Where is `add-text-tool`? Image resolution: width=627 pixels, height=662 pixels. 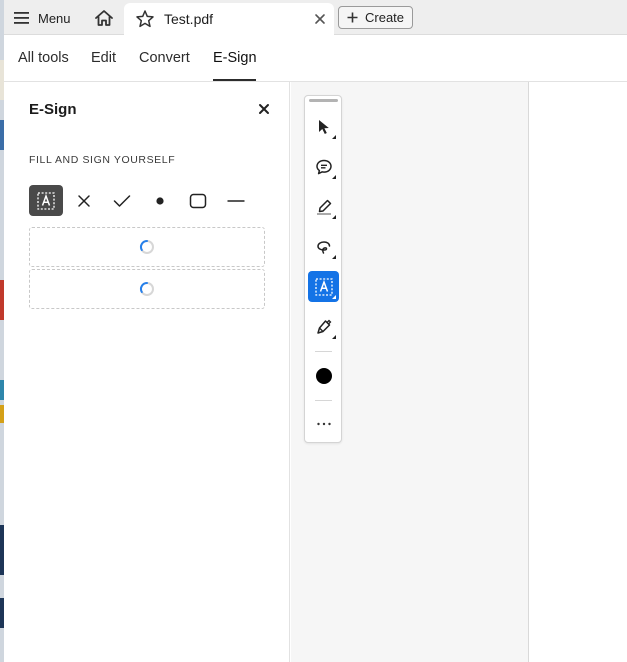
add-text-tool is located at coordinates (46, 200).